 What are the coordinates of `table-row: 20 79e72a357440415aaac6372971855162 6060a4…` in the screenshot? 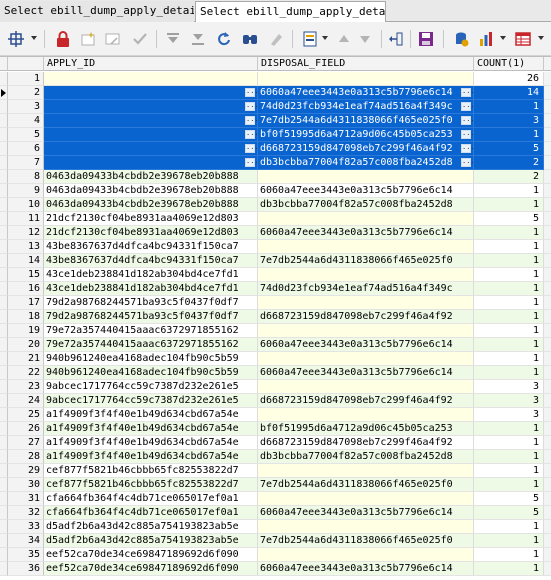 It's located at (275, 345).